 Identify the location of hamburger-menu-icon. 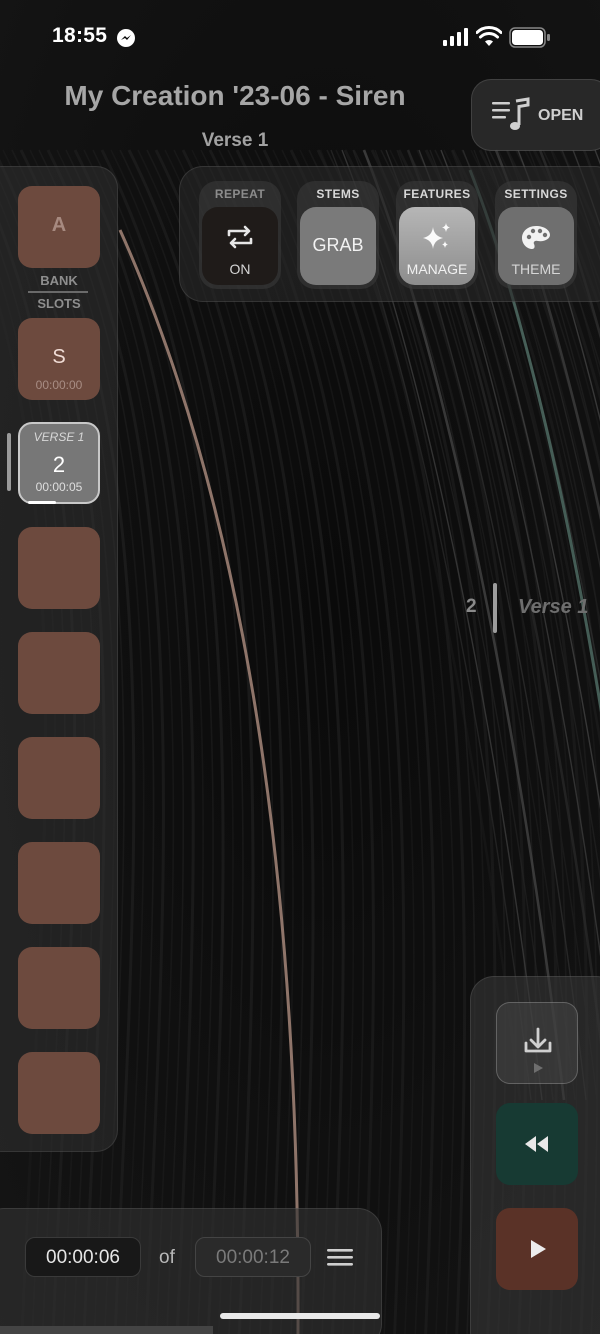
(340, 1257).